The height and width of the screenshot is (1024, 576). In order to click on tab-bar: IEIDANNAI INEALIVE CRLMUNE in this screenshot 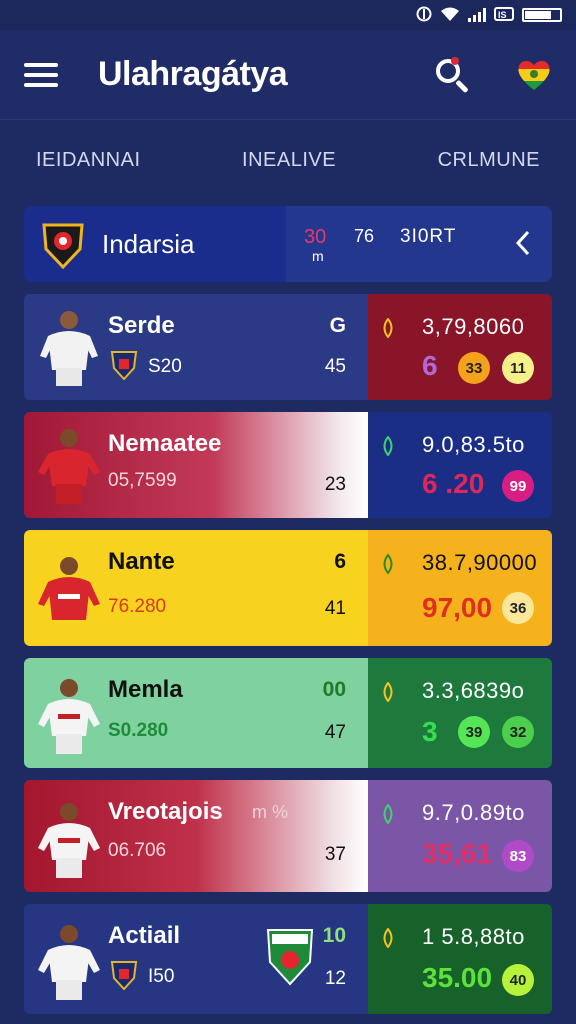, I will do `click(288, 160)`.